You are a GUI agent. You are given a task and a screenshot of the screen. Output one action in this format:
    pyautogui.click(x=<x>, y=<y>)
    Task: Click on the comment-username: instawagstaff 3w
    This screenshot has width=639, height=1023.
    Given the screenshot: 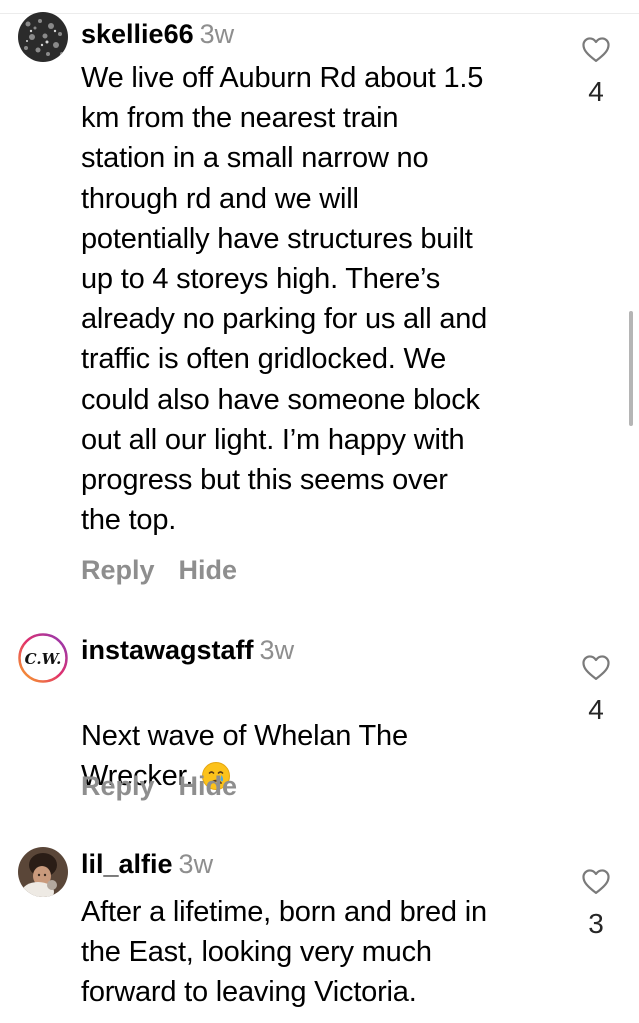 What is the action you would take?
    pyautogui.click(x=187, y=650)
    